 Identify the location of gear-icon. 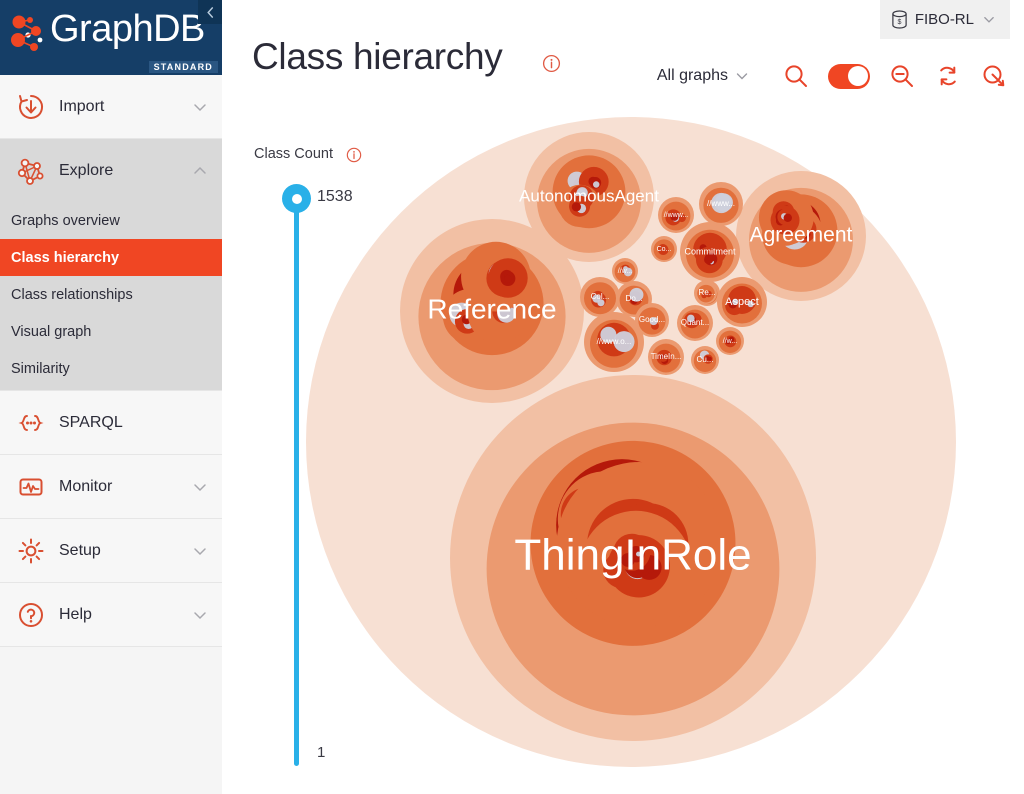
(31, 551).